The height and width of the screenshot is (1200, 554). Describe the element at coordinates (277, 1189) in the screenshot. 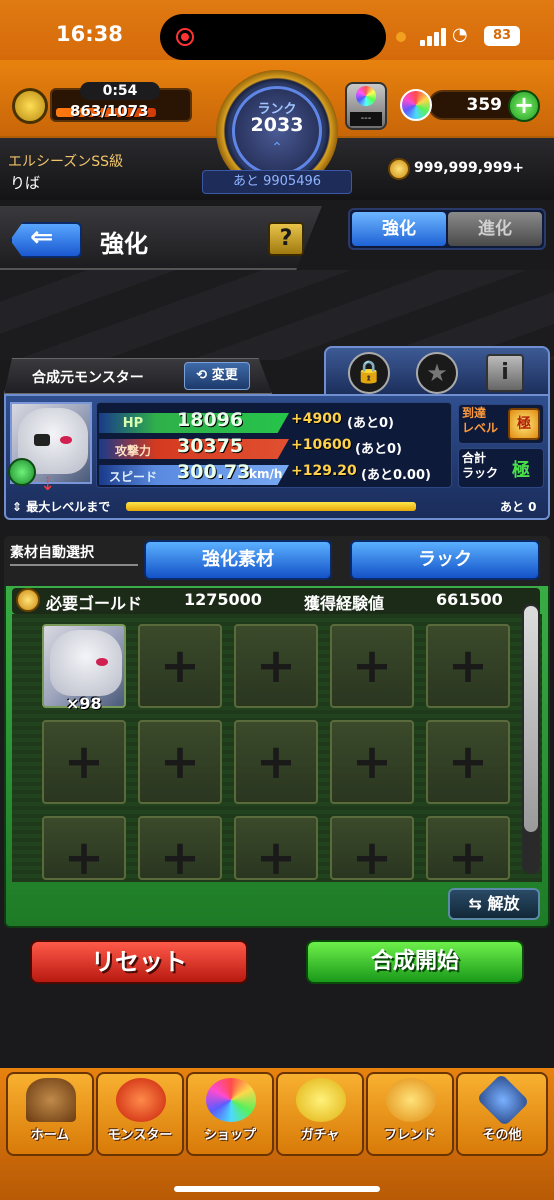

I see `home-indicator` at that location.